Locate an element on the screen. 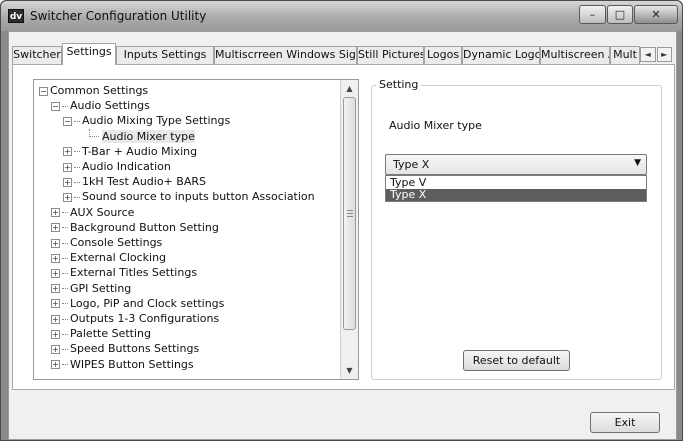 The height and width of the screenshot is (441, 683). option-type-x: Type X is located at coordinates (516, 195).